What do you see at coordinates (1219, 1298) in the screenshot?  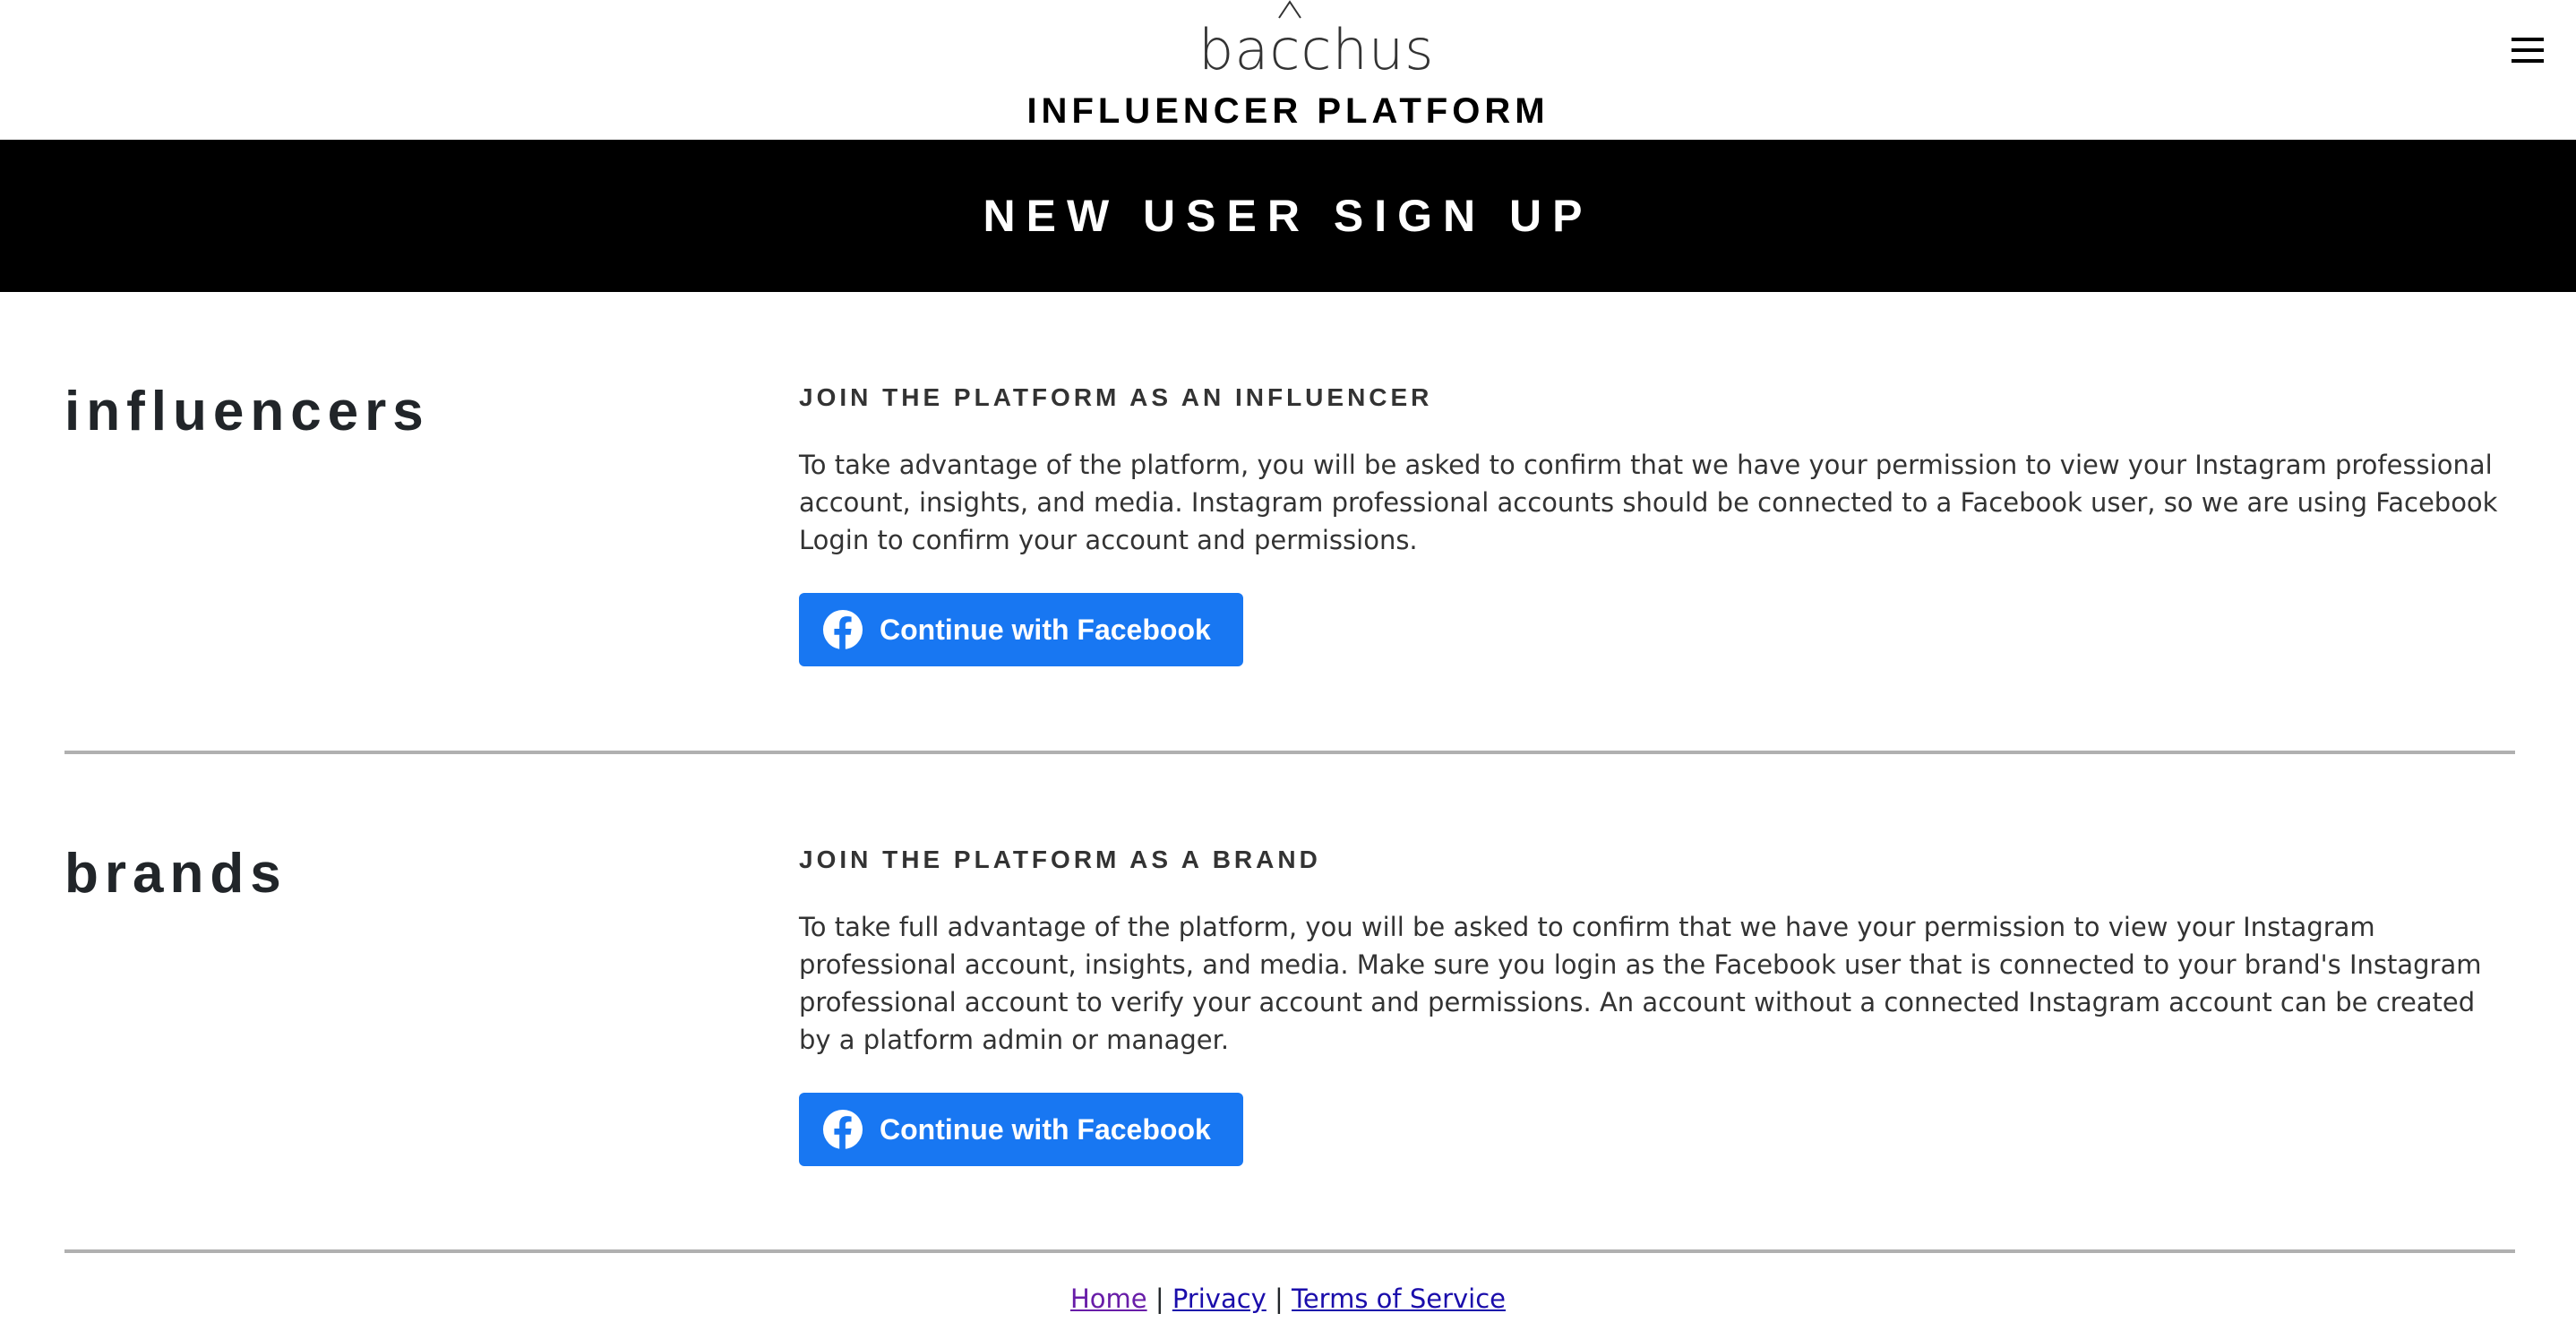 I see `footer-privacy-link: Privacy` at bounding box center [1219, 1298].